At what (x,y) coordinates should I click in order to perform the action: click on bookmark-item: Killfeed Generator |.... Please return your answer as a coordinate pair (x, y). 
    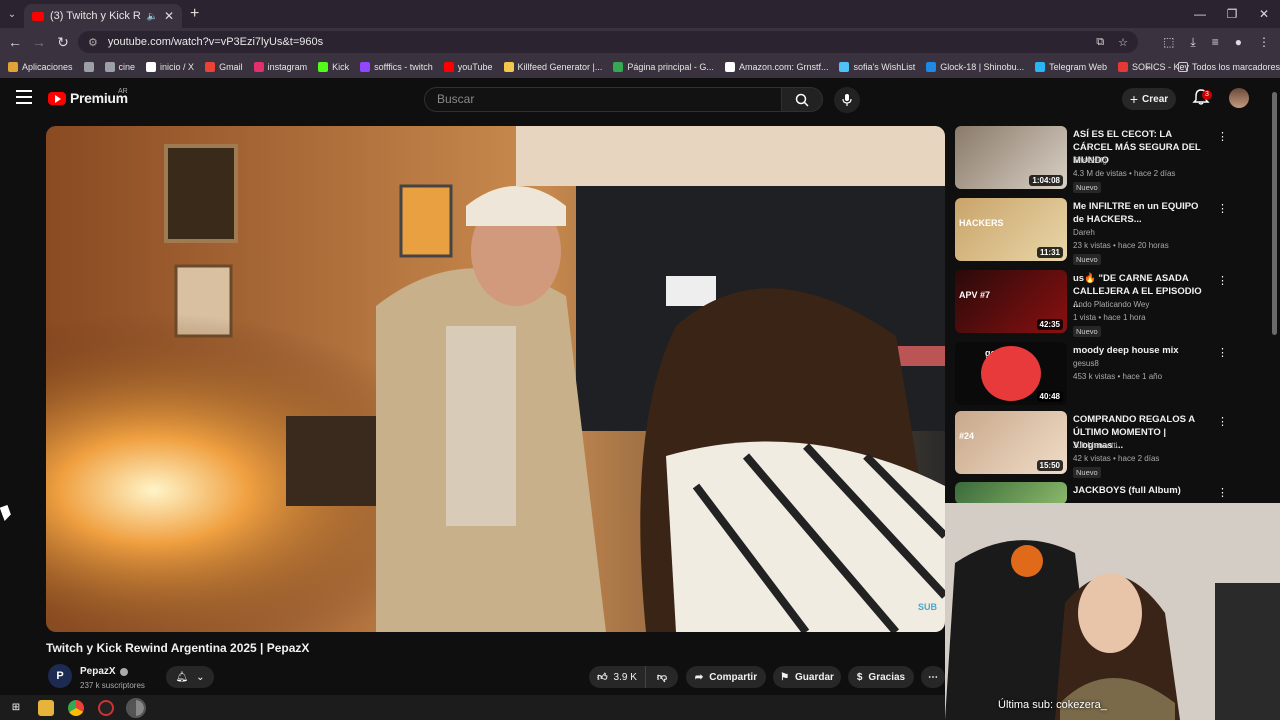
    Looking at the image, I should click on (553, 67).